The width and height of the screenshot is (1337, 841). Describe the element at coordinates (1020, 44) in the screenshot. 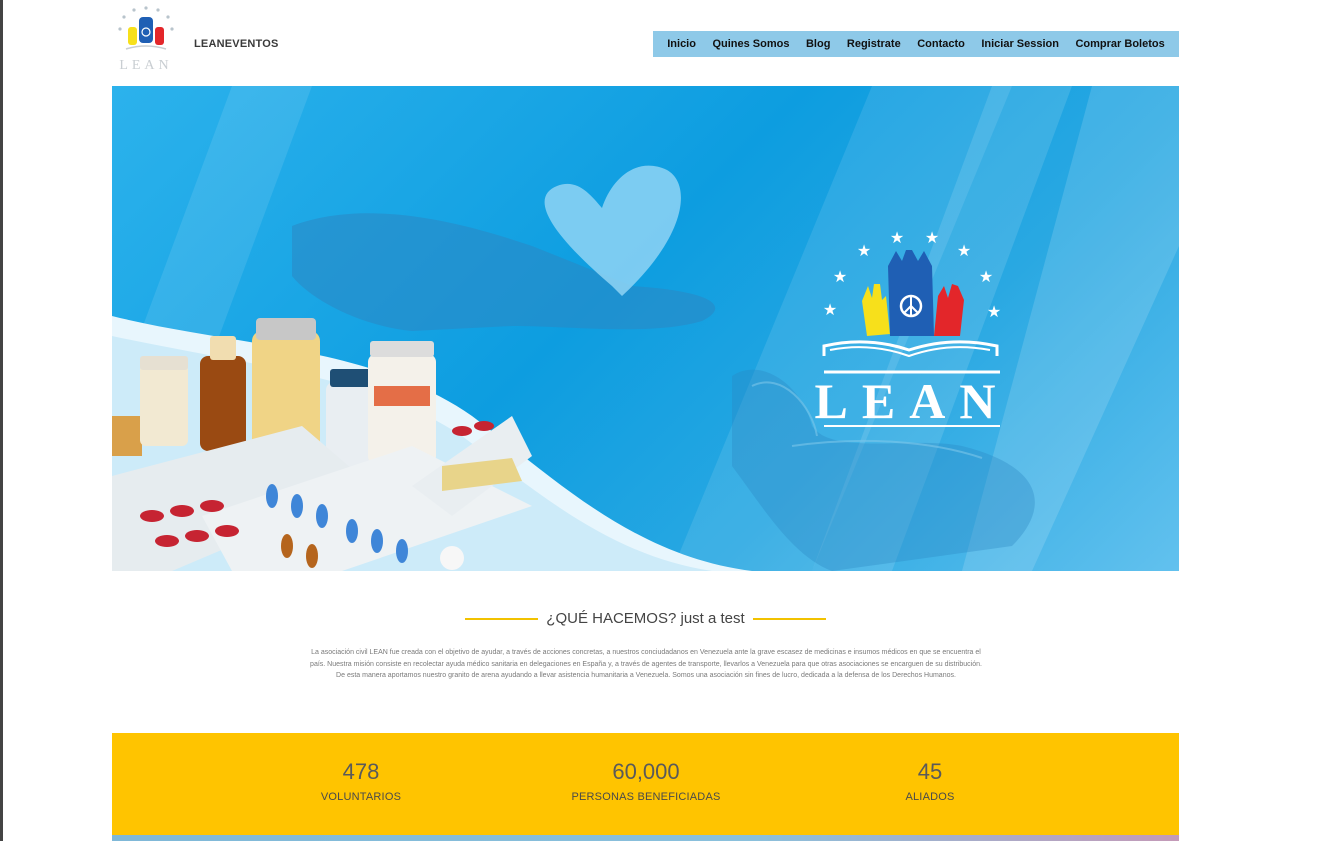

I see `nav-iniciar-session: Iniciar Session` at that location.